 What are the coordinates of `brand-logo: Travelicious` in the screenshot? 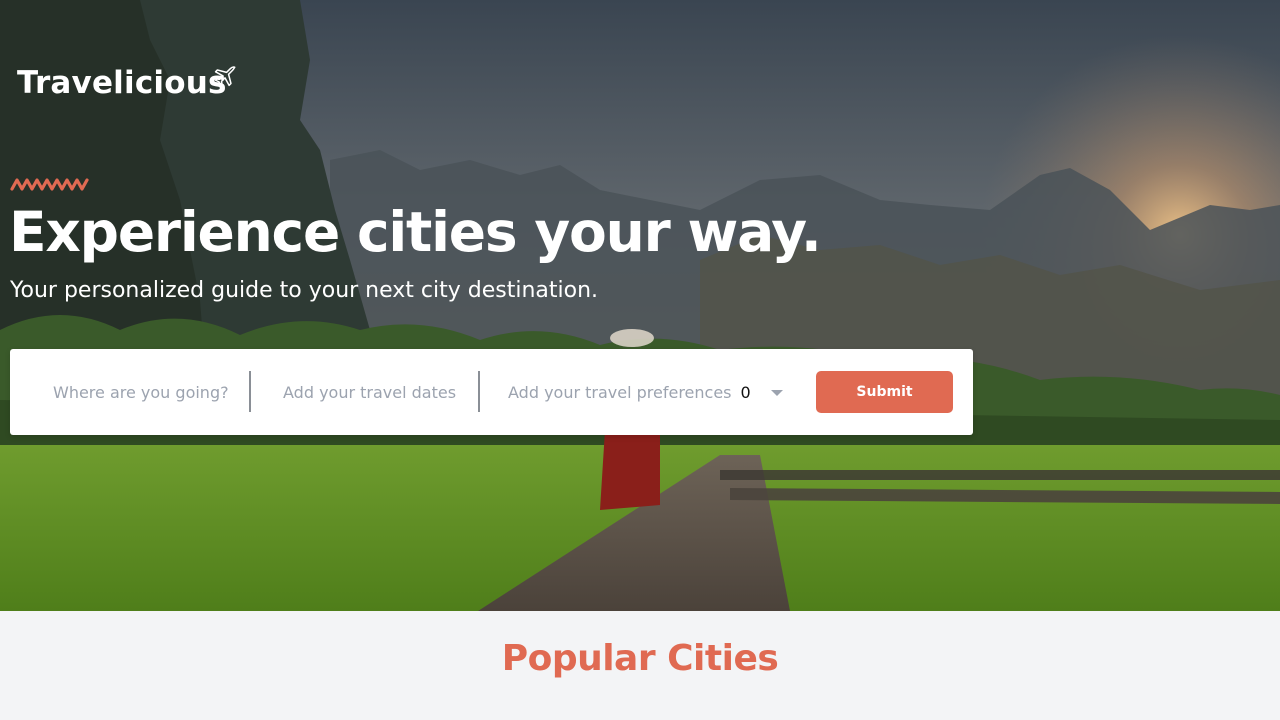 It's located at (126, 82).